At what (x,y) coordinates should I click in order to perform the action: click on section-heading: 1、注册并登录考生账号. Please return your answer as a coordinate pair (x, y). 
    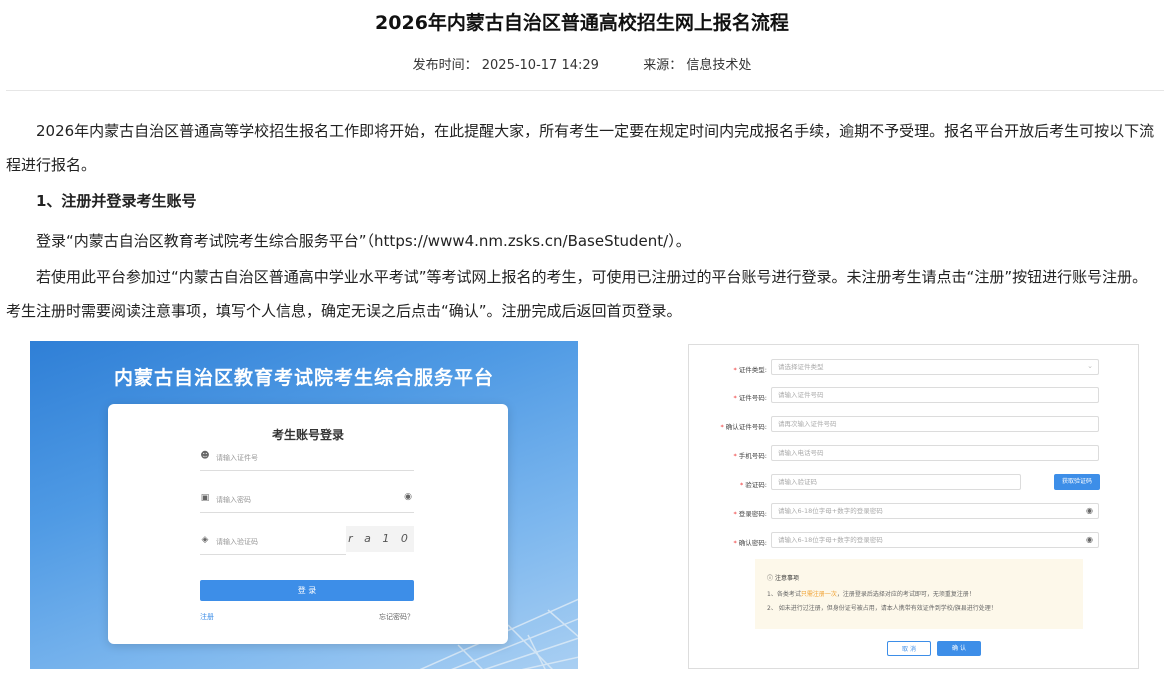
    Looking at the image, I should click on (116, 201).